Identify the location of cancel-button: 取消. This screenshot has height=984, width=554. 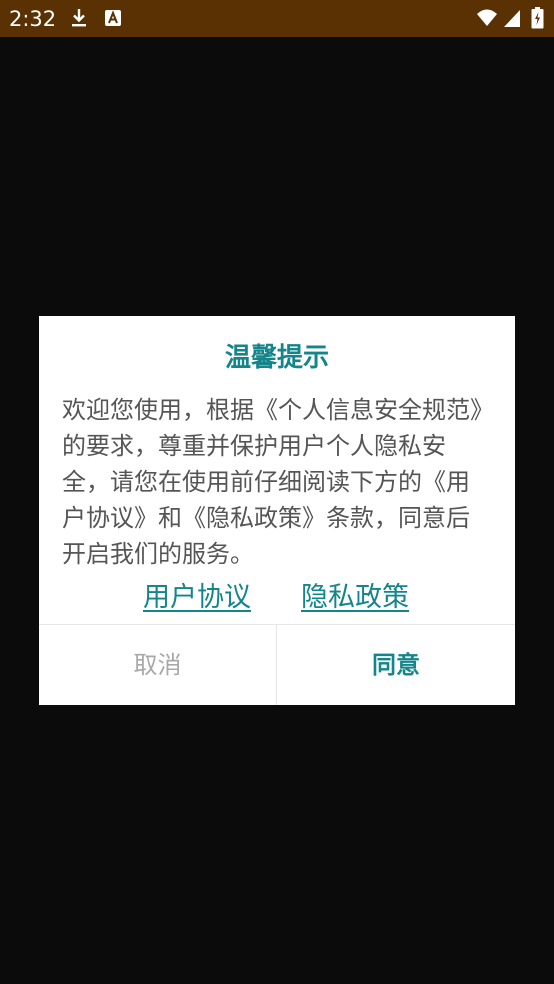
(157, 665).